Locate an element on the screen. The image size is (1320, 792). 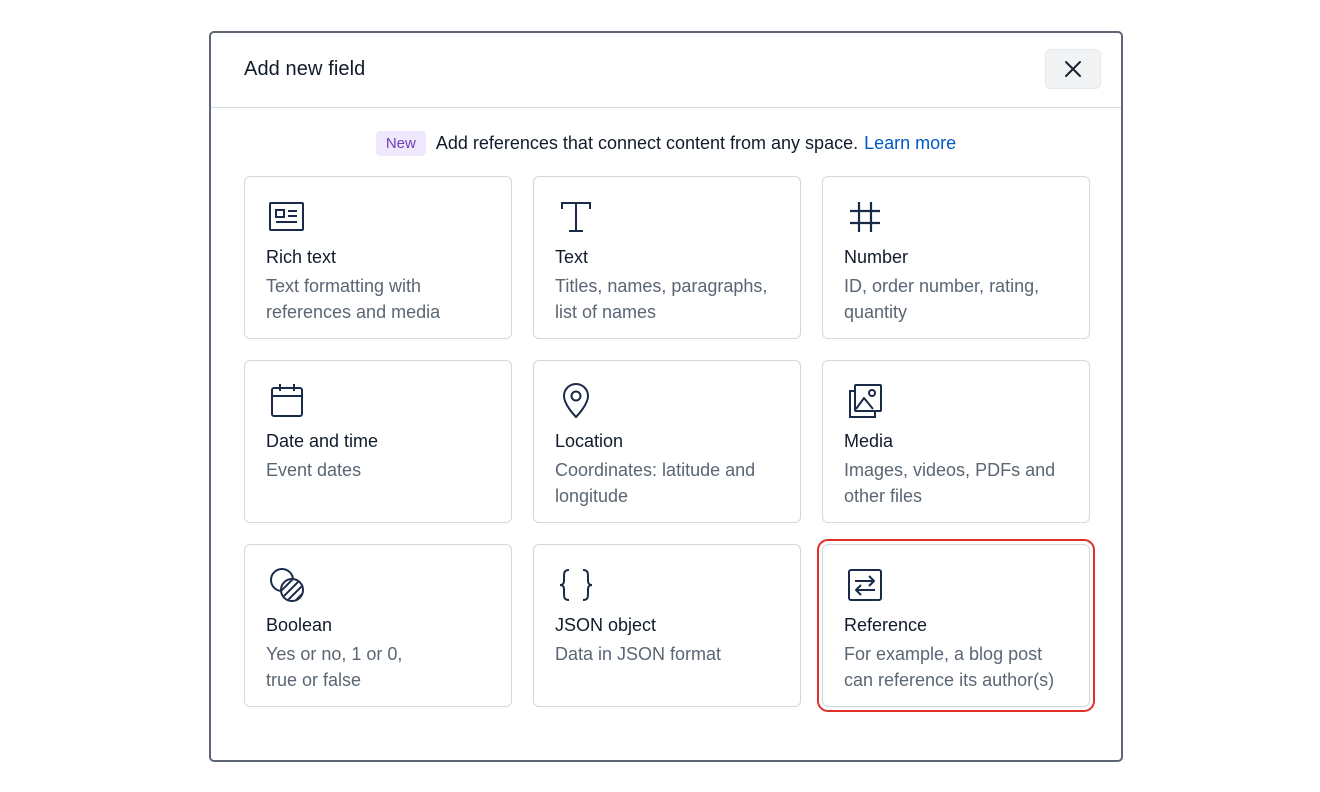
learn-more-link: Learn more is located at coordinates (910, 143).